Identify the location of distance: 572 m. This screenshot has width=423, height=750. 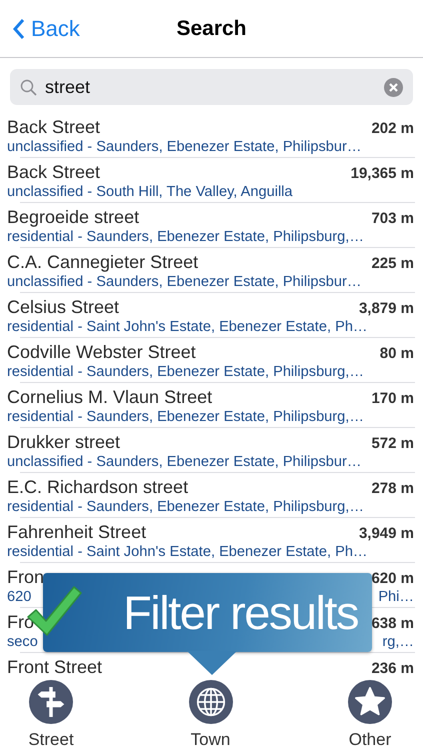
(392, 443).